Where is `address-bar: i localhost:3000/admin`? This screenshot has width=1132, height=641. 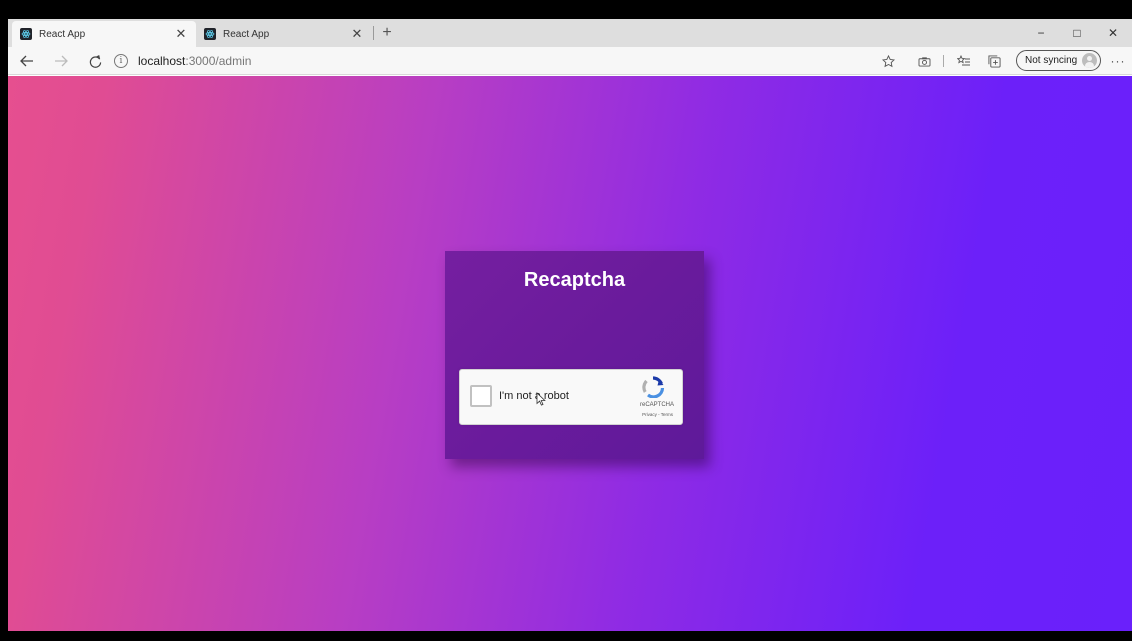
address-bar: i localhost:3000/admin is located at coordinates (495, 61).